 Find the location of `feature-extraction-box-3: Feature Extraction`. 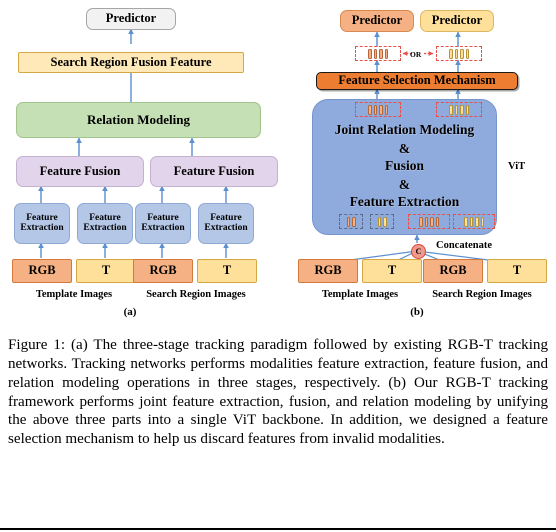

feature-extraction-box-3: Feature Extraction is located at coordinates (163, 223).